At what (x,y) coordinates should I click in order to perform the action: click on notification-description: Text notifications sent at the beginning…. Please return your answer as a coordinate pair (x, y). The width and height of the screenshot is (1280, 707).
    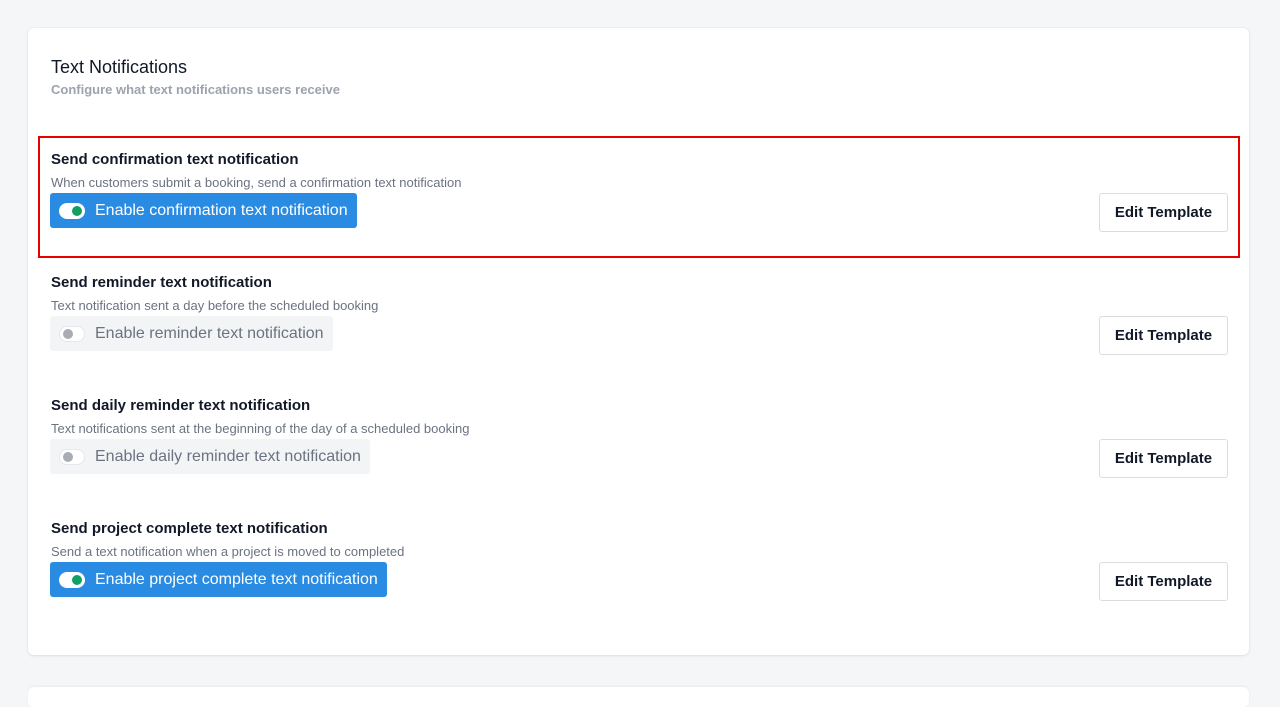
    Looking at the image, I should click on (260, 428).